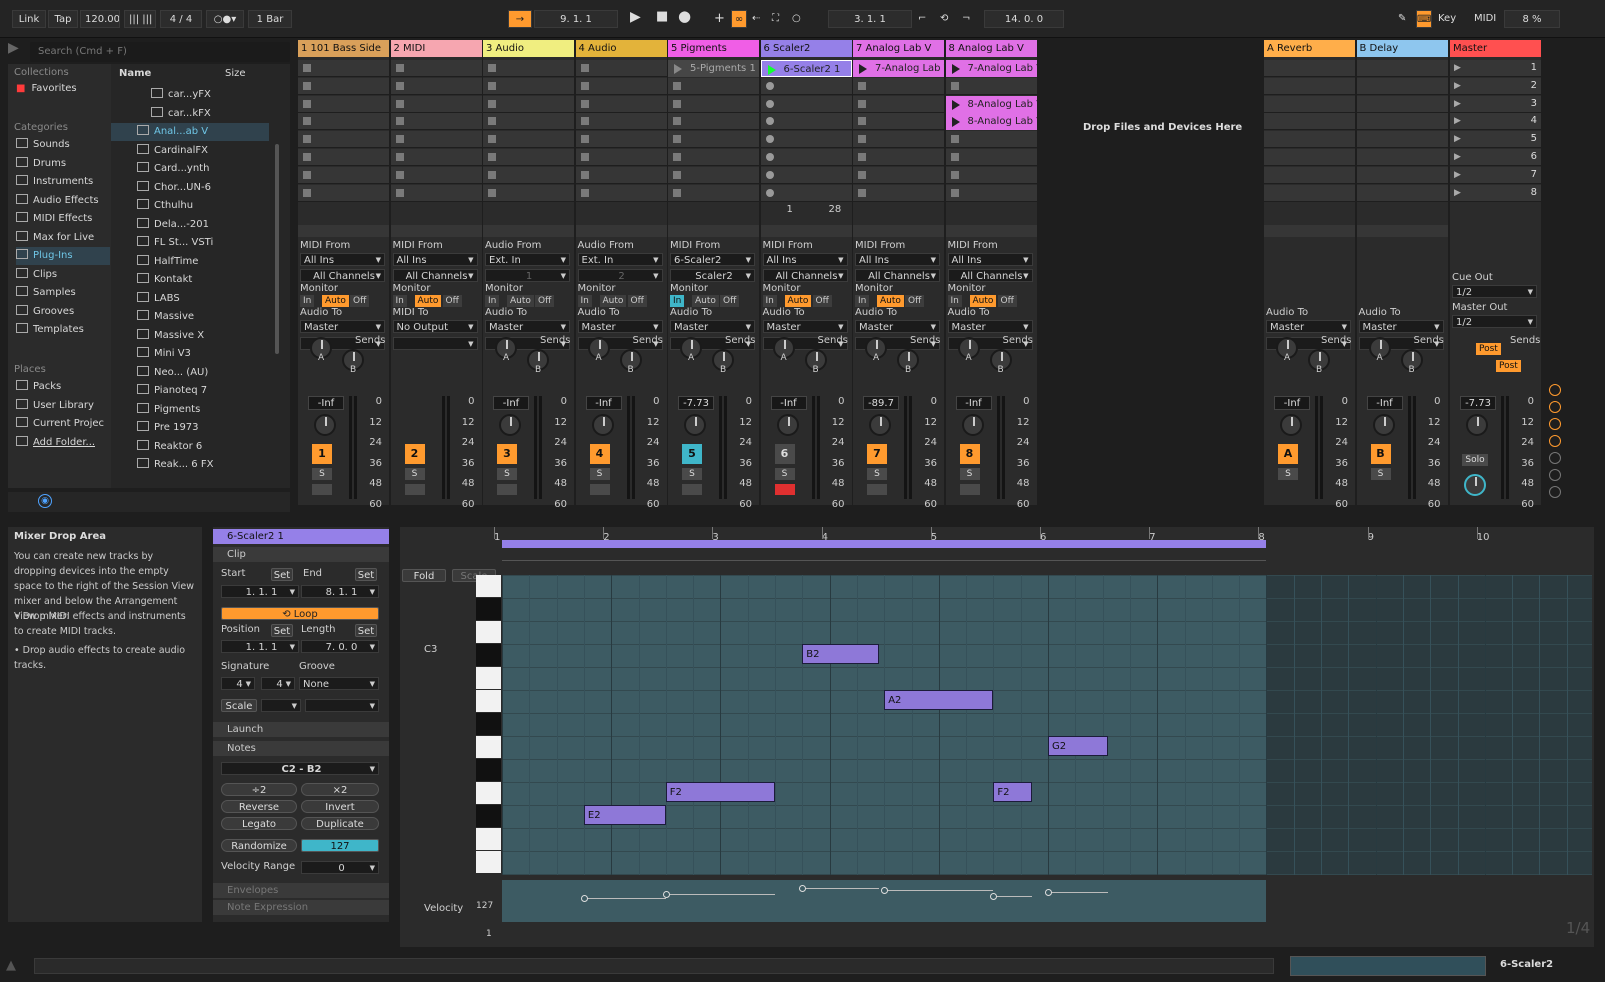  What do you see at coordinates (584, 898) in the screenshot?
I see `velocity-handle` at bounding box center [584, 898].